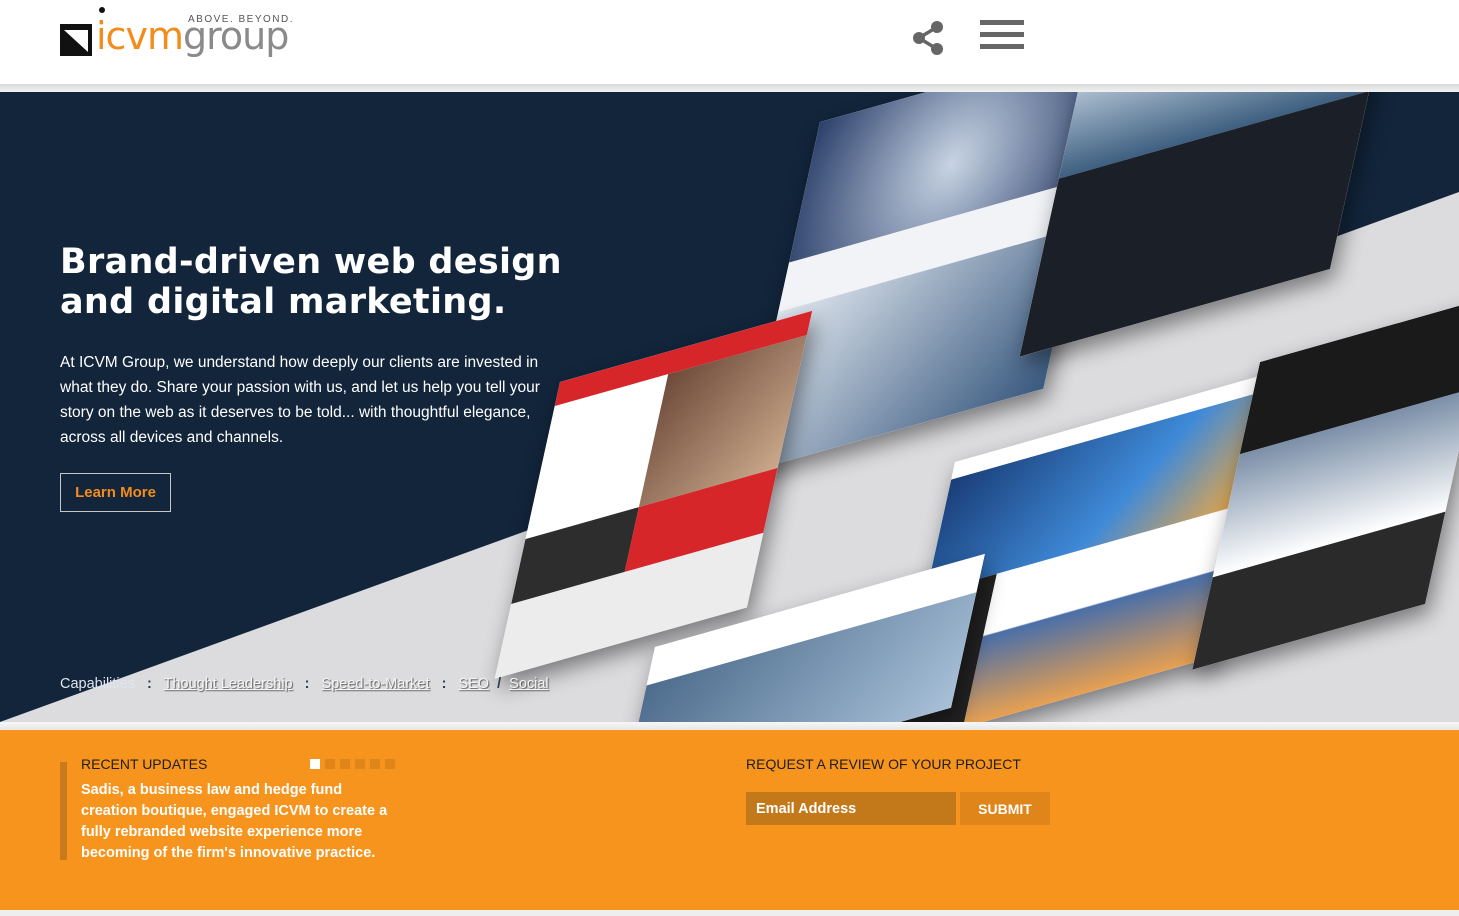 The width and height of the screenshot is (1459, 916). I want to click on mockup-research-site, so click(1325, 483).